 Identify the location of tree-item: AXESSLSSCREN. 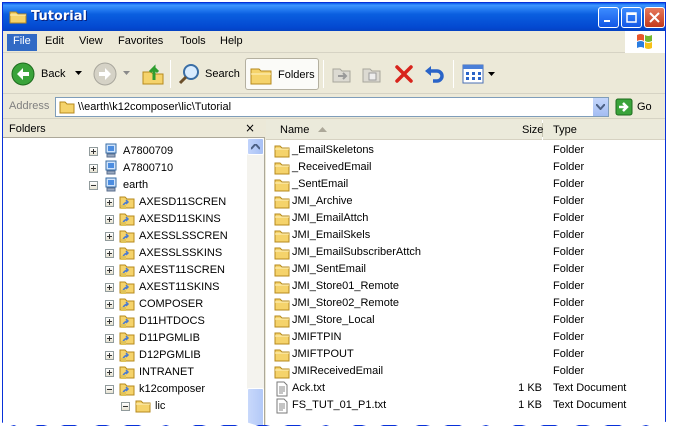
(125, 236).